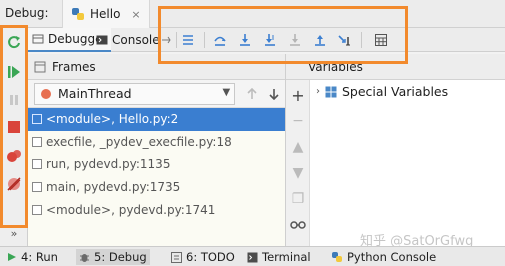  I want to click on console-icon, so click(102, 40).